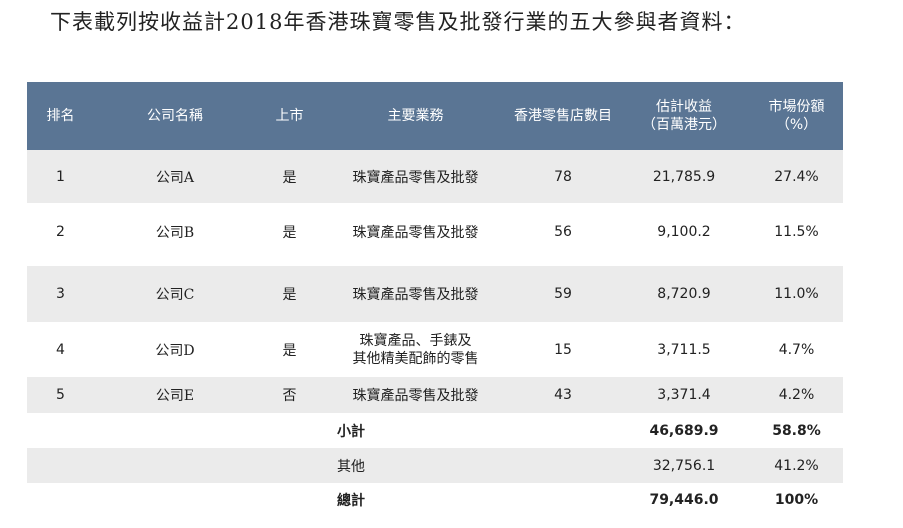 This screenshot has height=528, width=903. I want to click on header-company-label: 公司名稱, so click(175, 116).